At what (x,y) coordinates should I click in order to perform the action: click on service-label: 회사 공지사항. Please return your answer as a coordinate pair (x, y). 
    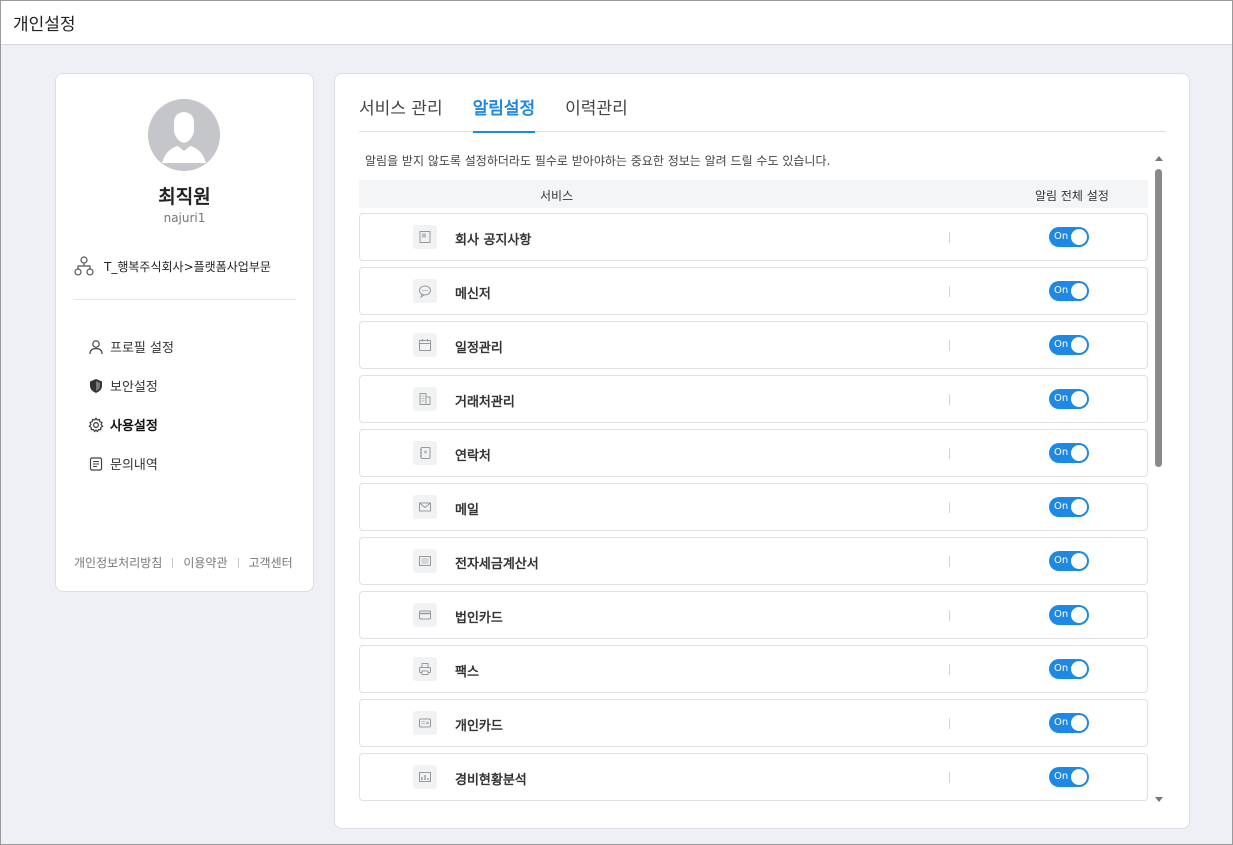
    Looking at the image, I should click on (493, 240).